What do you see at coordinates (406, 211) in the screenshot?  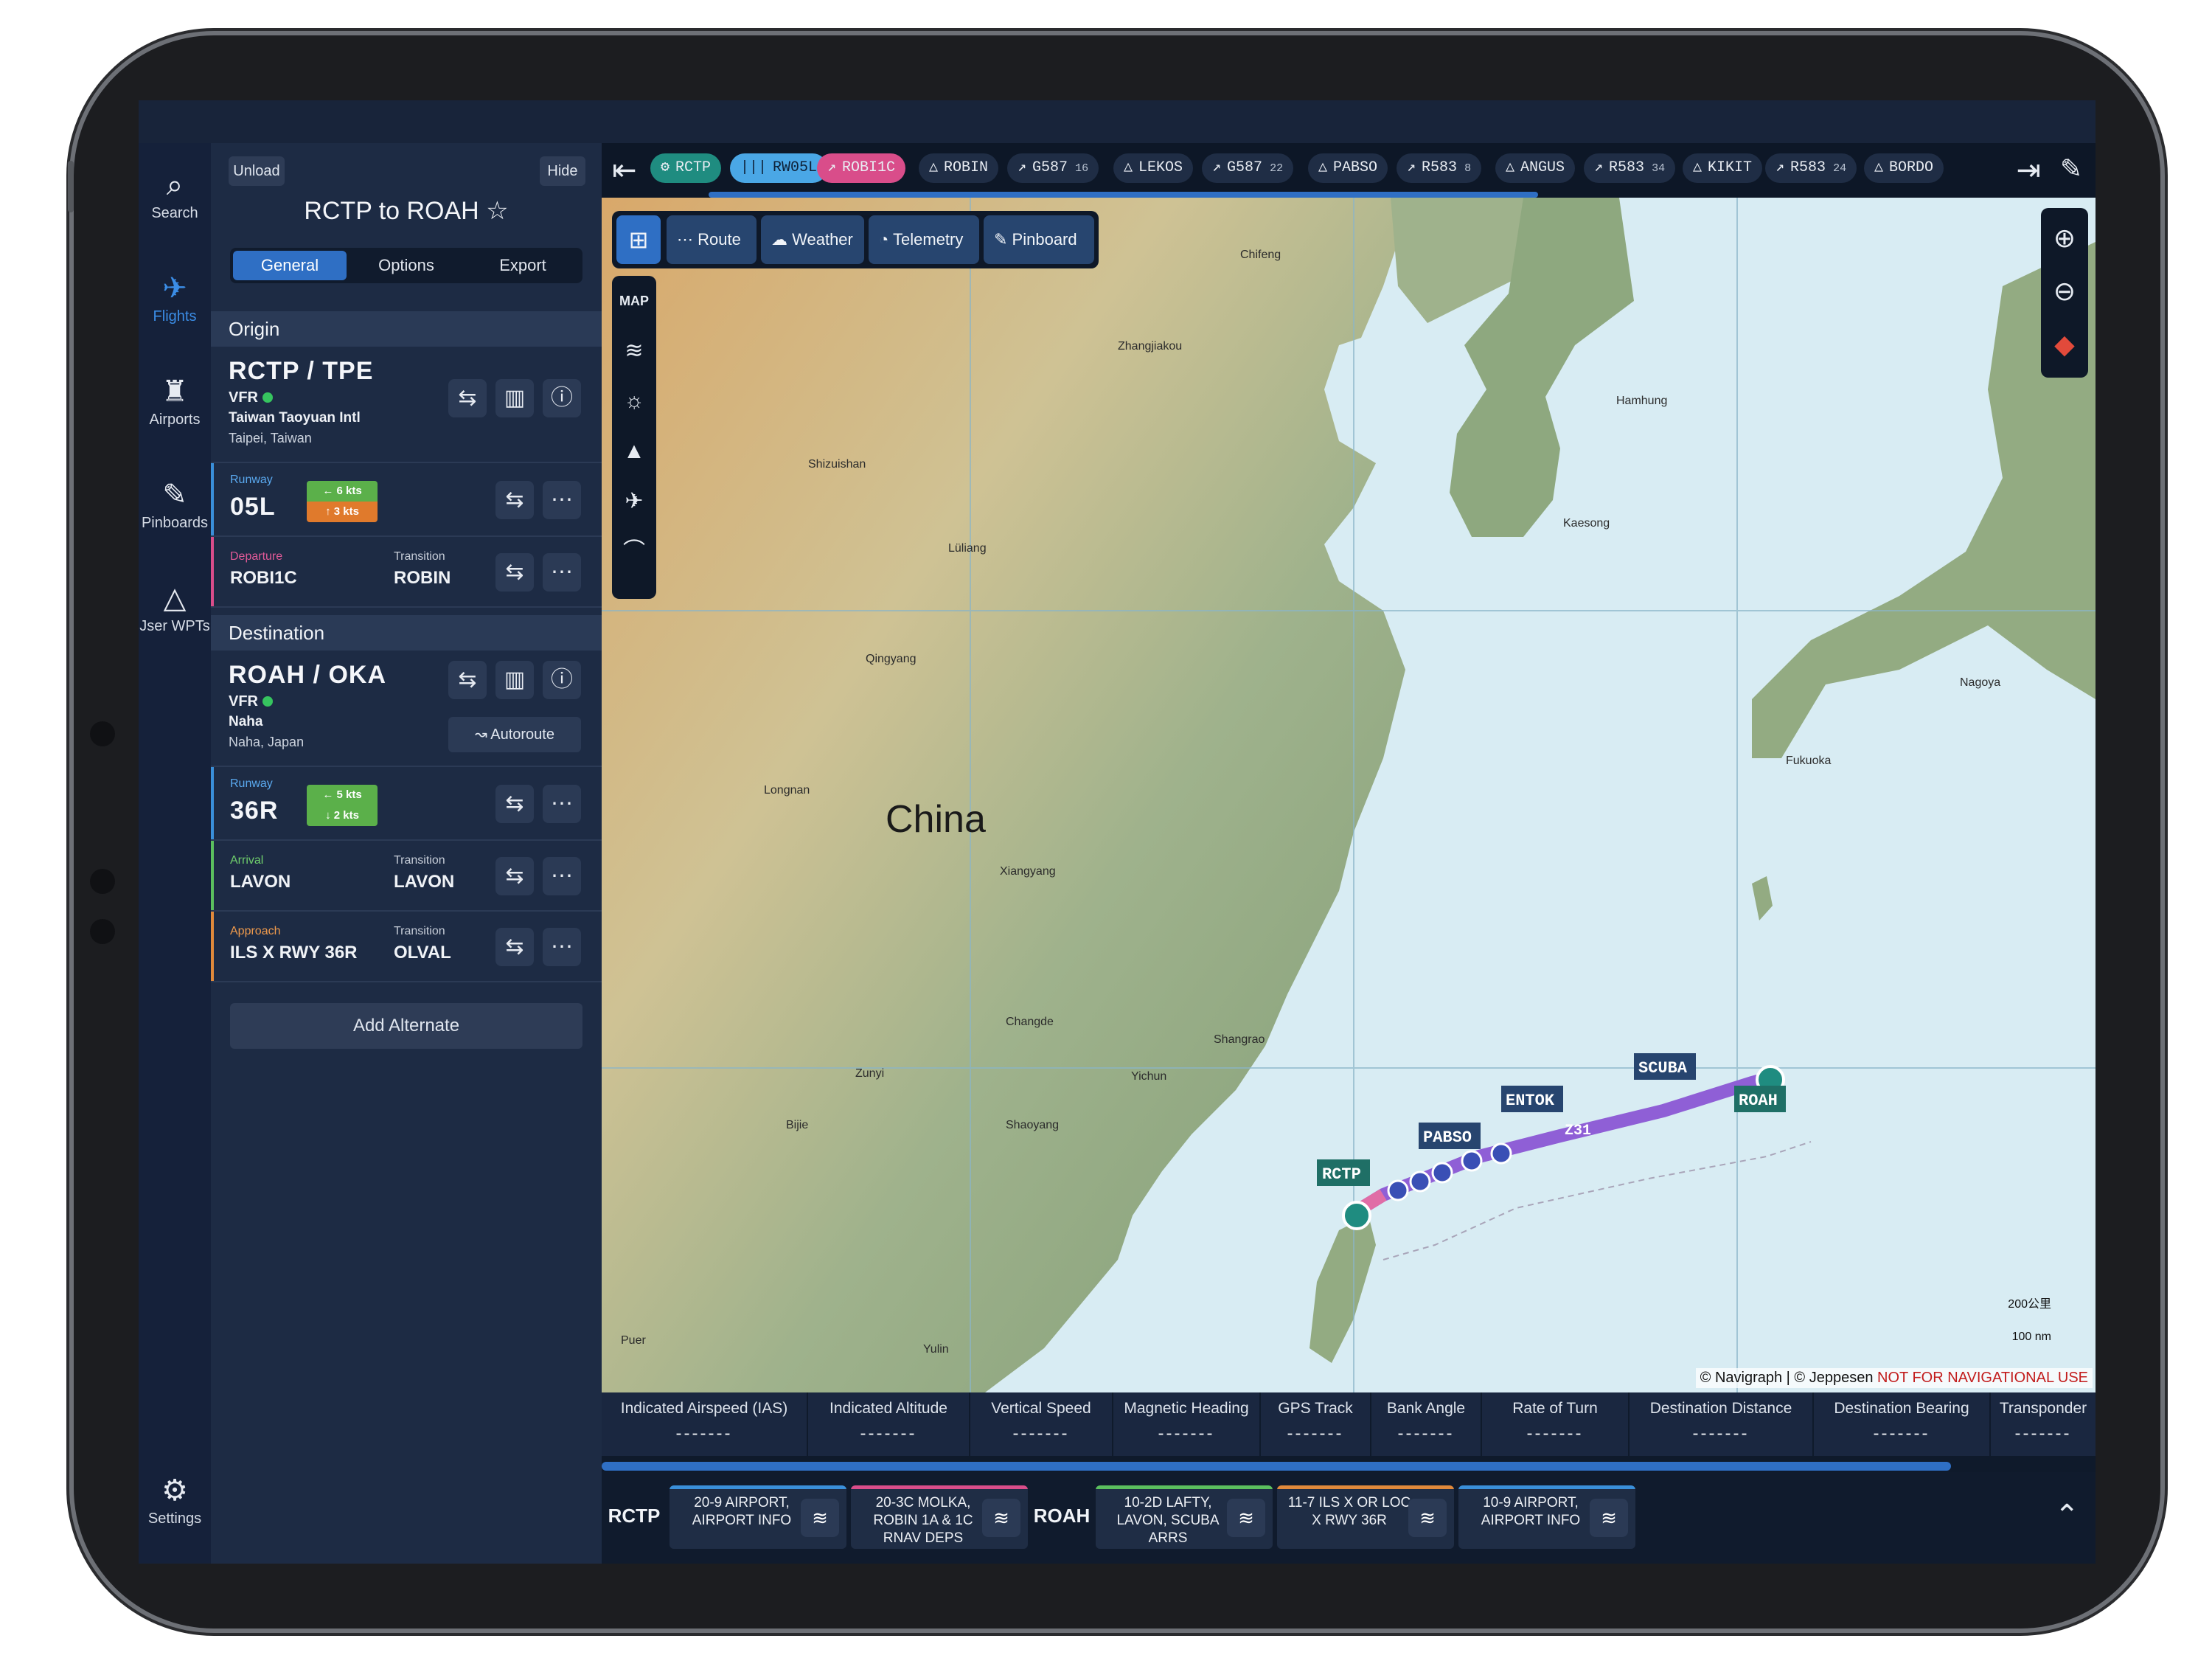 I see `flight-title: RCTP to ROAH ☆` at bounding box center [406, 211].